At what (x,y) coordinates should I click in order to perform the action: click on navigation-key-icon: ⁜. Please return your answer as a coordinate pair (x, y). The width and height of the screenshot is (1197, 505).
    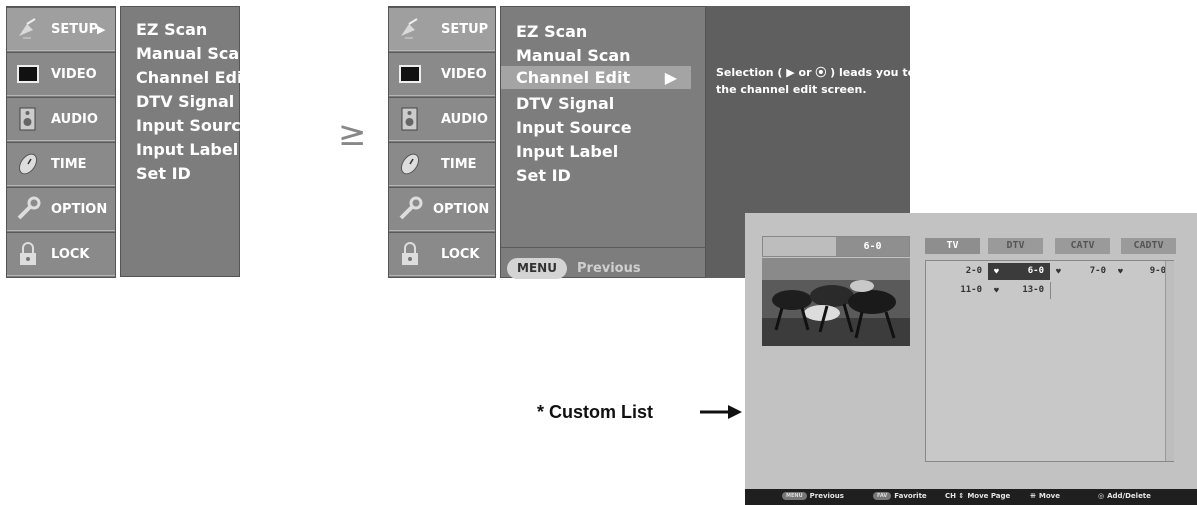
    Looking at the image, I should click on (1033, 496).